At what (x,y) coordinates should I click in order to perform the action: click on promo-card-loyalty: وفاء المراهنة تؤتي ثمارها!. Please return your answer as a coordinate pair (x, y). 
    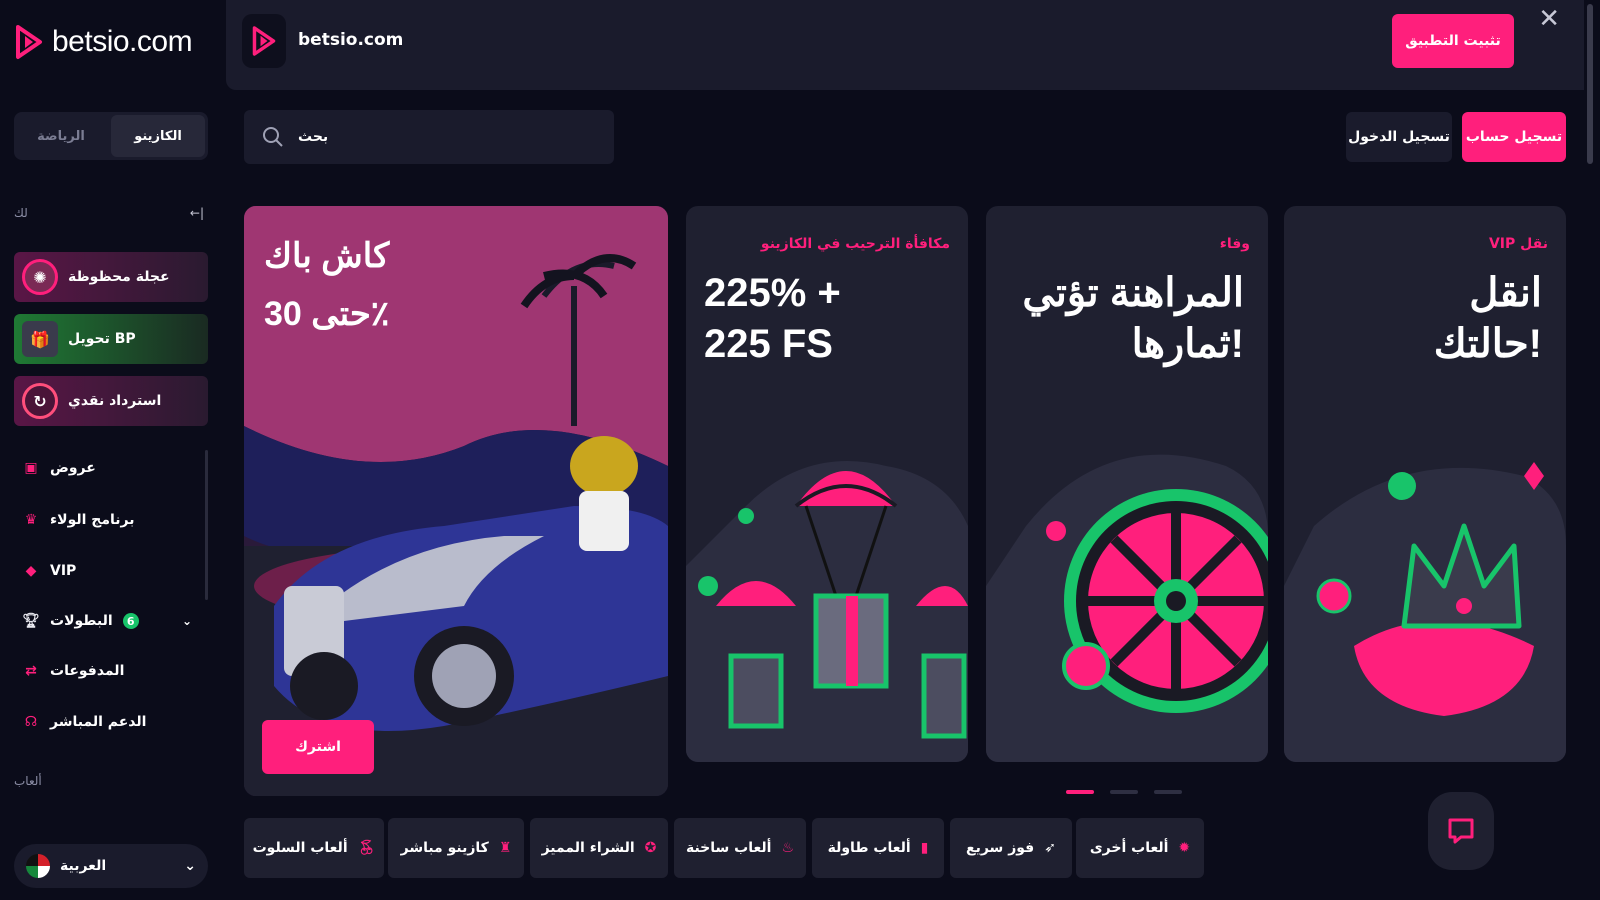
    Looking at the image, I should click on (1127, 484).